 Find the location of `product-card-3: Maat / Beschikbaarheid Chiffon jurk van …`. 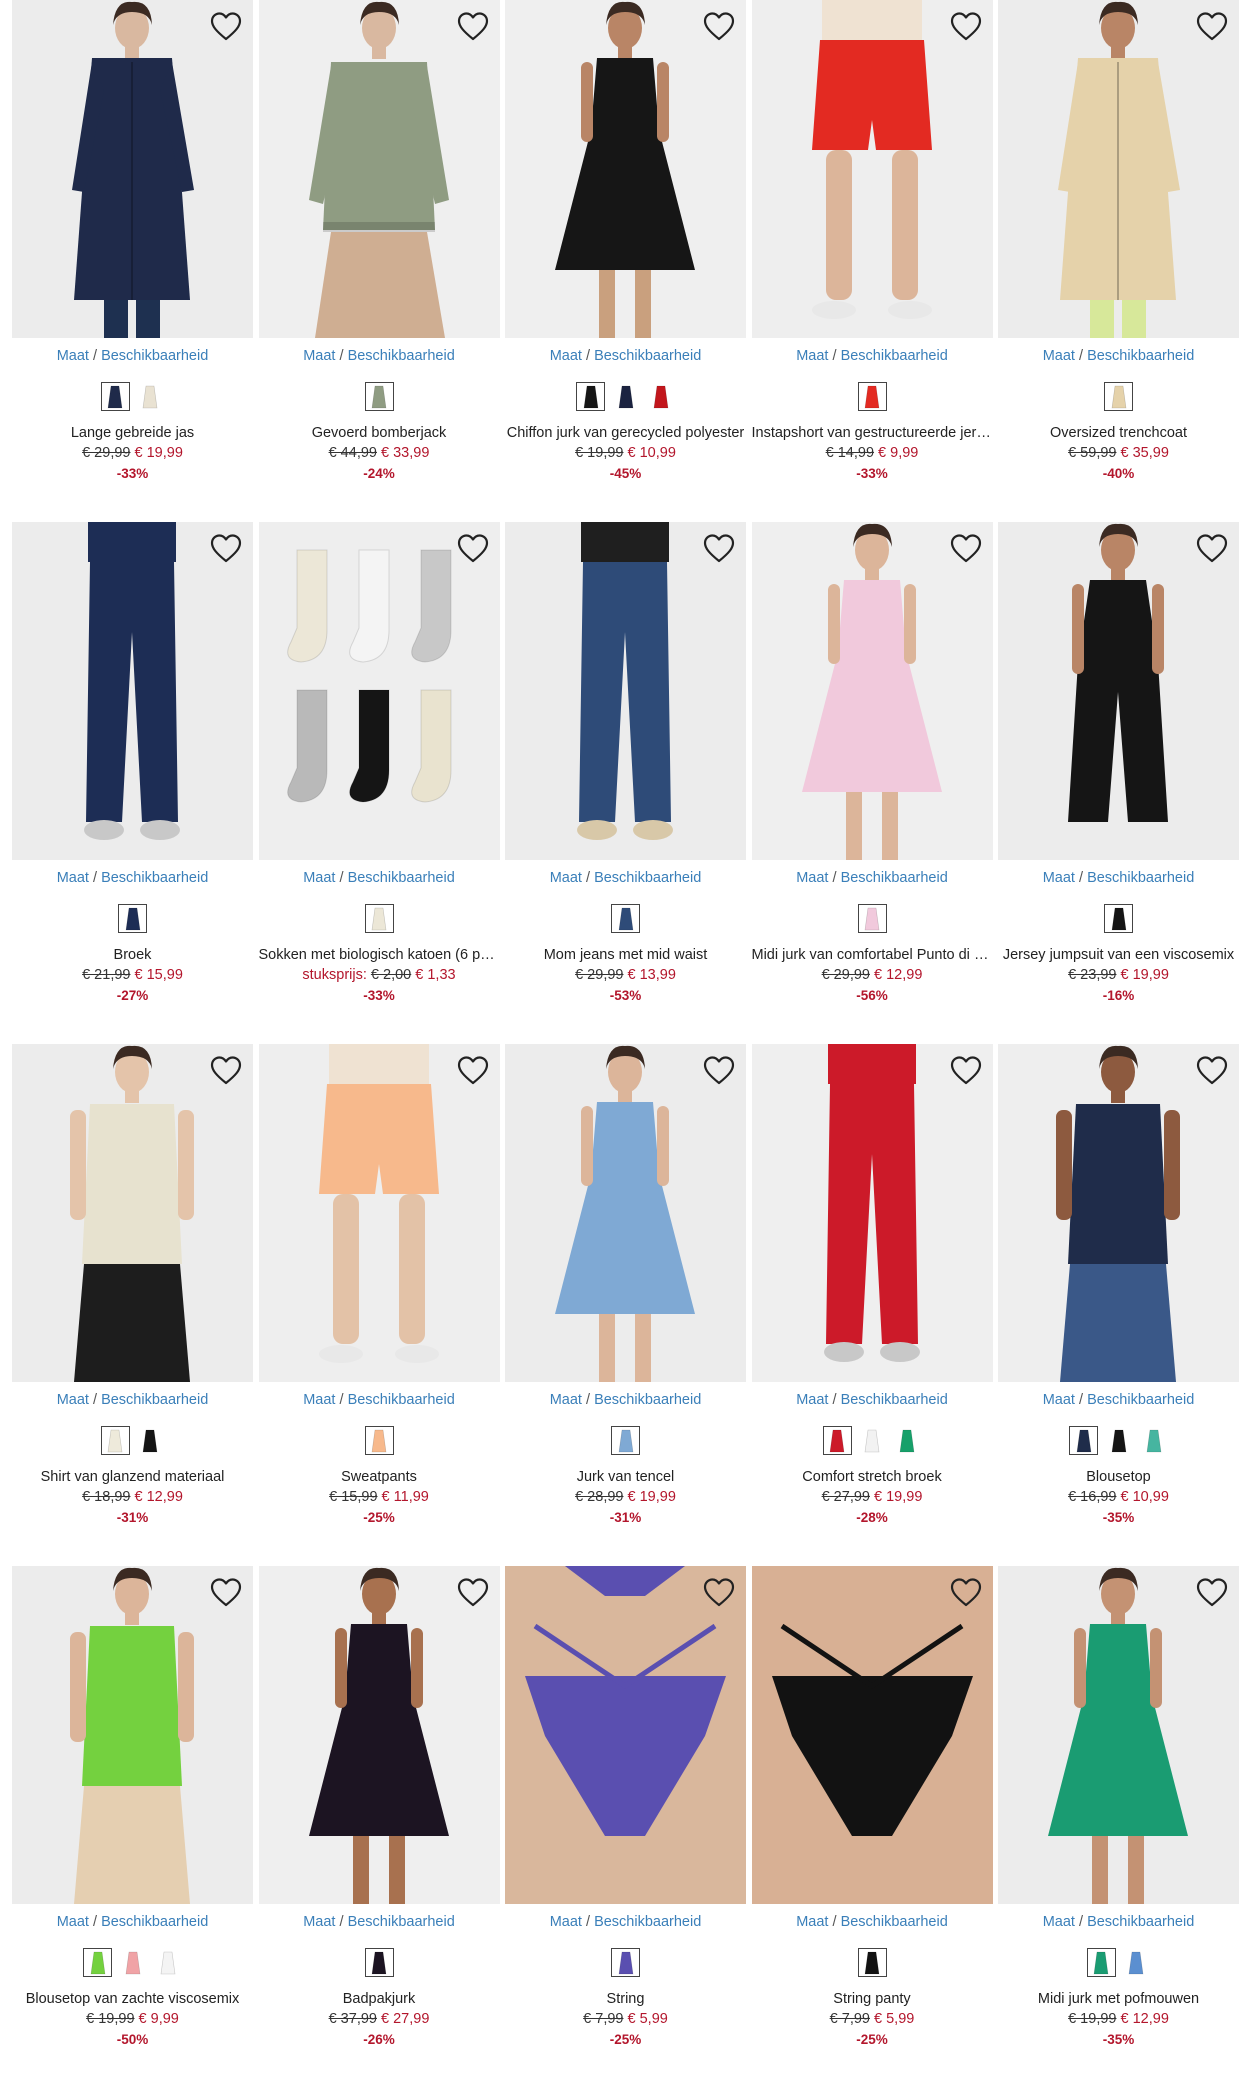

product-card-3: Maat / Beschikbaarheid Chiffon jurk van … is located at coordinates (625, 261).